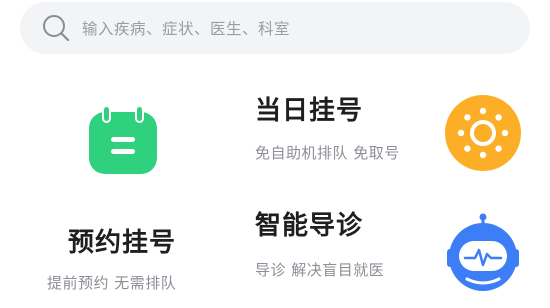  I want to click on appointment-title: 预约挂号, so click(122, 243).